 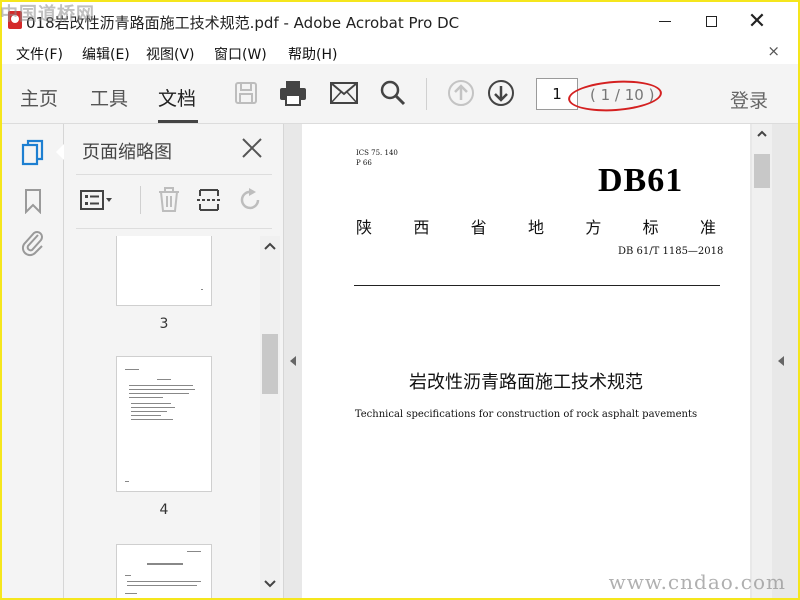 I want to click on standard-type-char: 地, so click(x=535, y=227).